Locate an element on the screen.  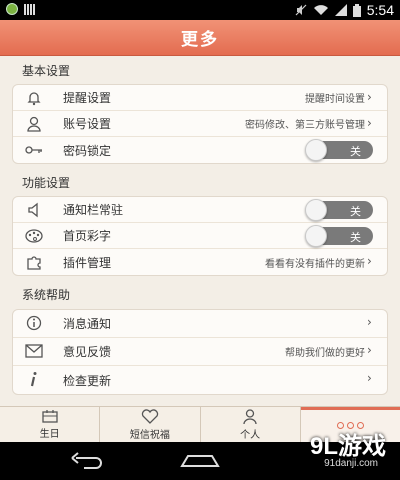
row-label: 账号设置 is located at coordinates (87, 124).